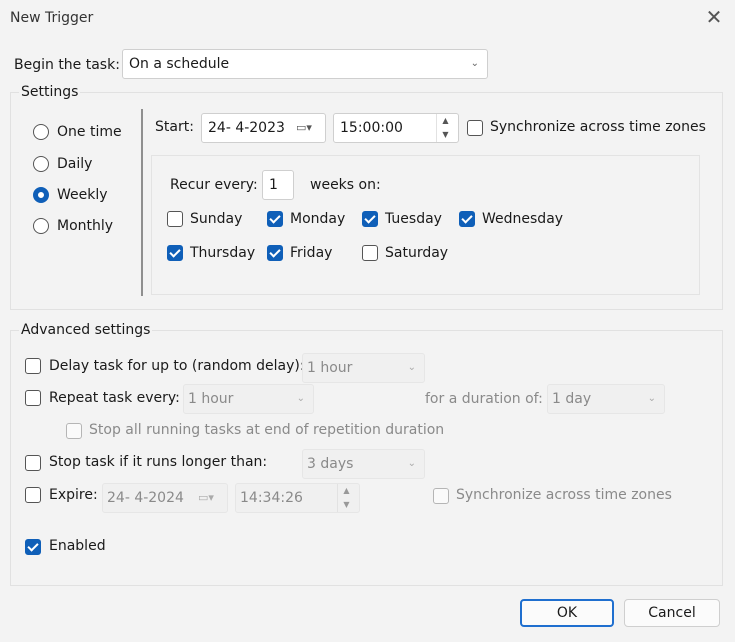  What do you see at coordinates (142, 202) in the screenshot?
I see `settings-divider` at bounding box center [142, 202].